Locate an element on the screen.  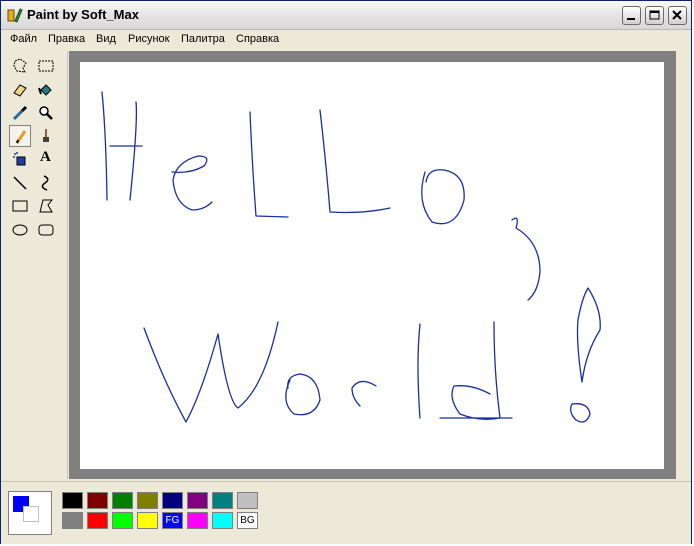
tool-rounded-rect is located at coordinates (46, 230).